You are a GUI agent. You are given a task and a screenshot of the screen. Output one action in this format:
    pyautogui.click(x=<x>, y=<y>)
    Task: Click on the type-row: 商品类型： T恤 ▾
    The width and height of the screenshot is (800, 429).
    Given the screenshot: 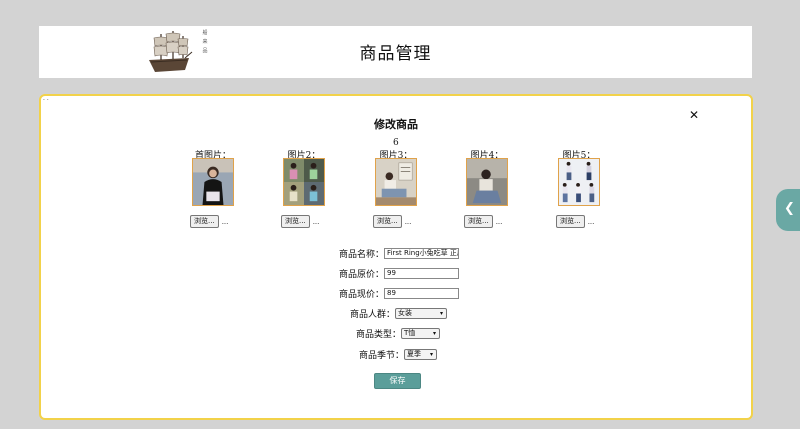 What is the action you would take?
    pyautogui.click(x=398, y=331)
    